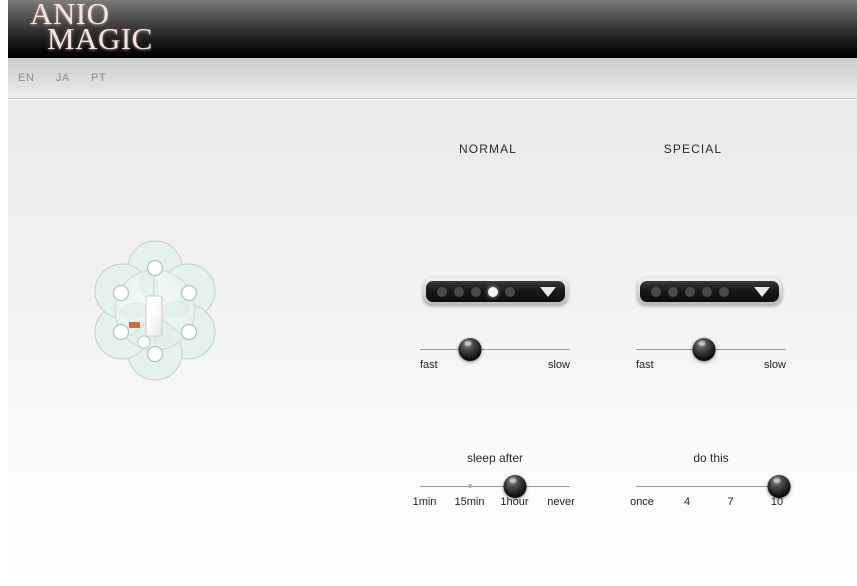  What do you see at coordinates (134, 325) in the screenshot?
I see `board-chip` at bounding box center [134, 325].